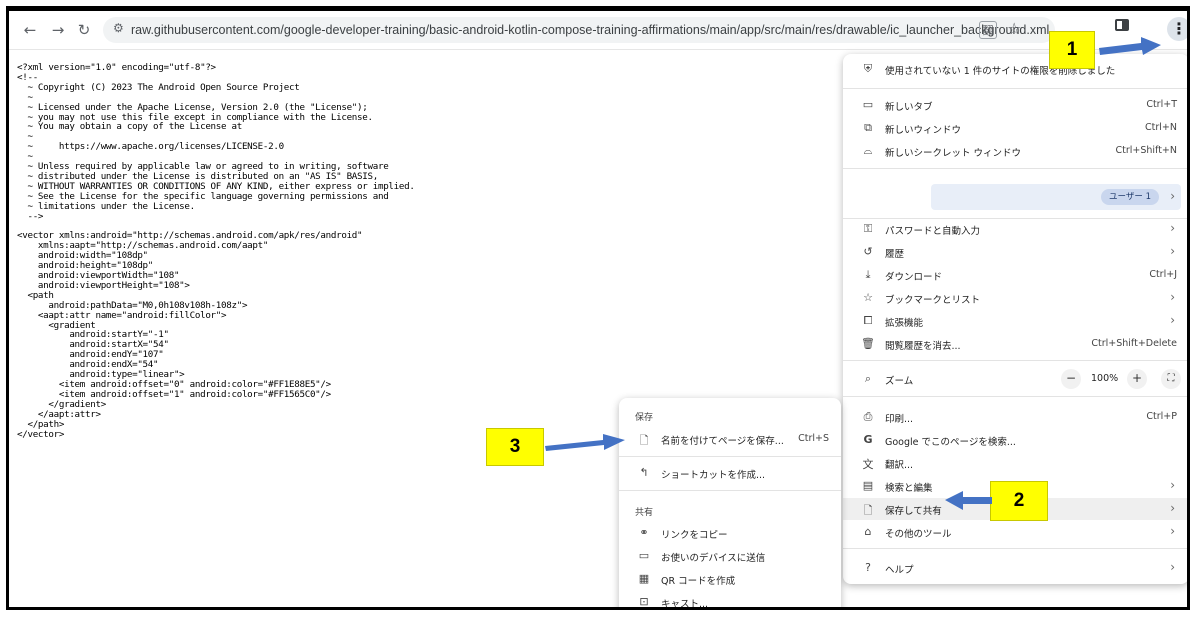 The image size is (1200, 620). Describe the element at coordinates (644, 513) in the screenshot. I see `share-section-title: 共有` at that location.